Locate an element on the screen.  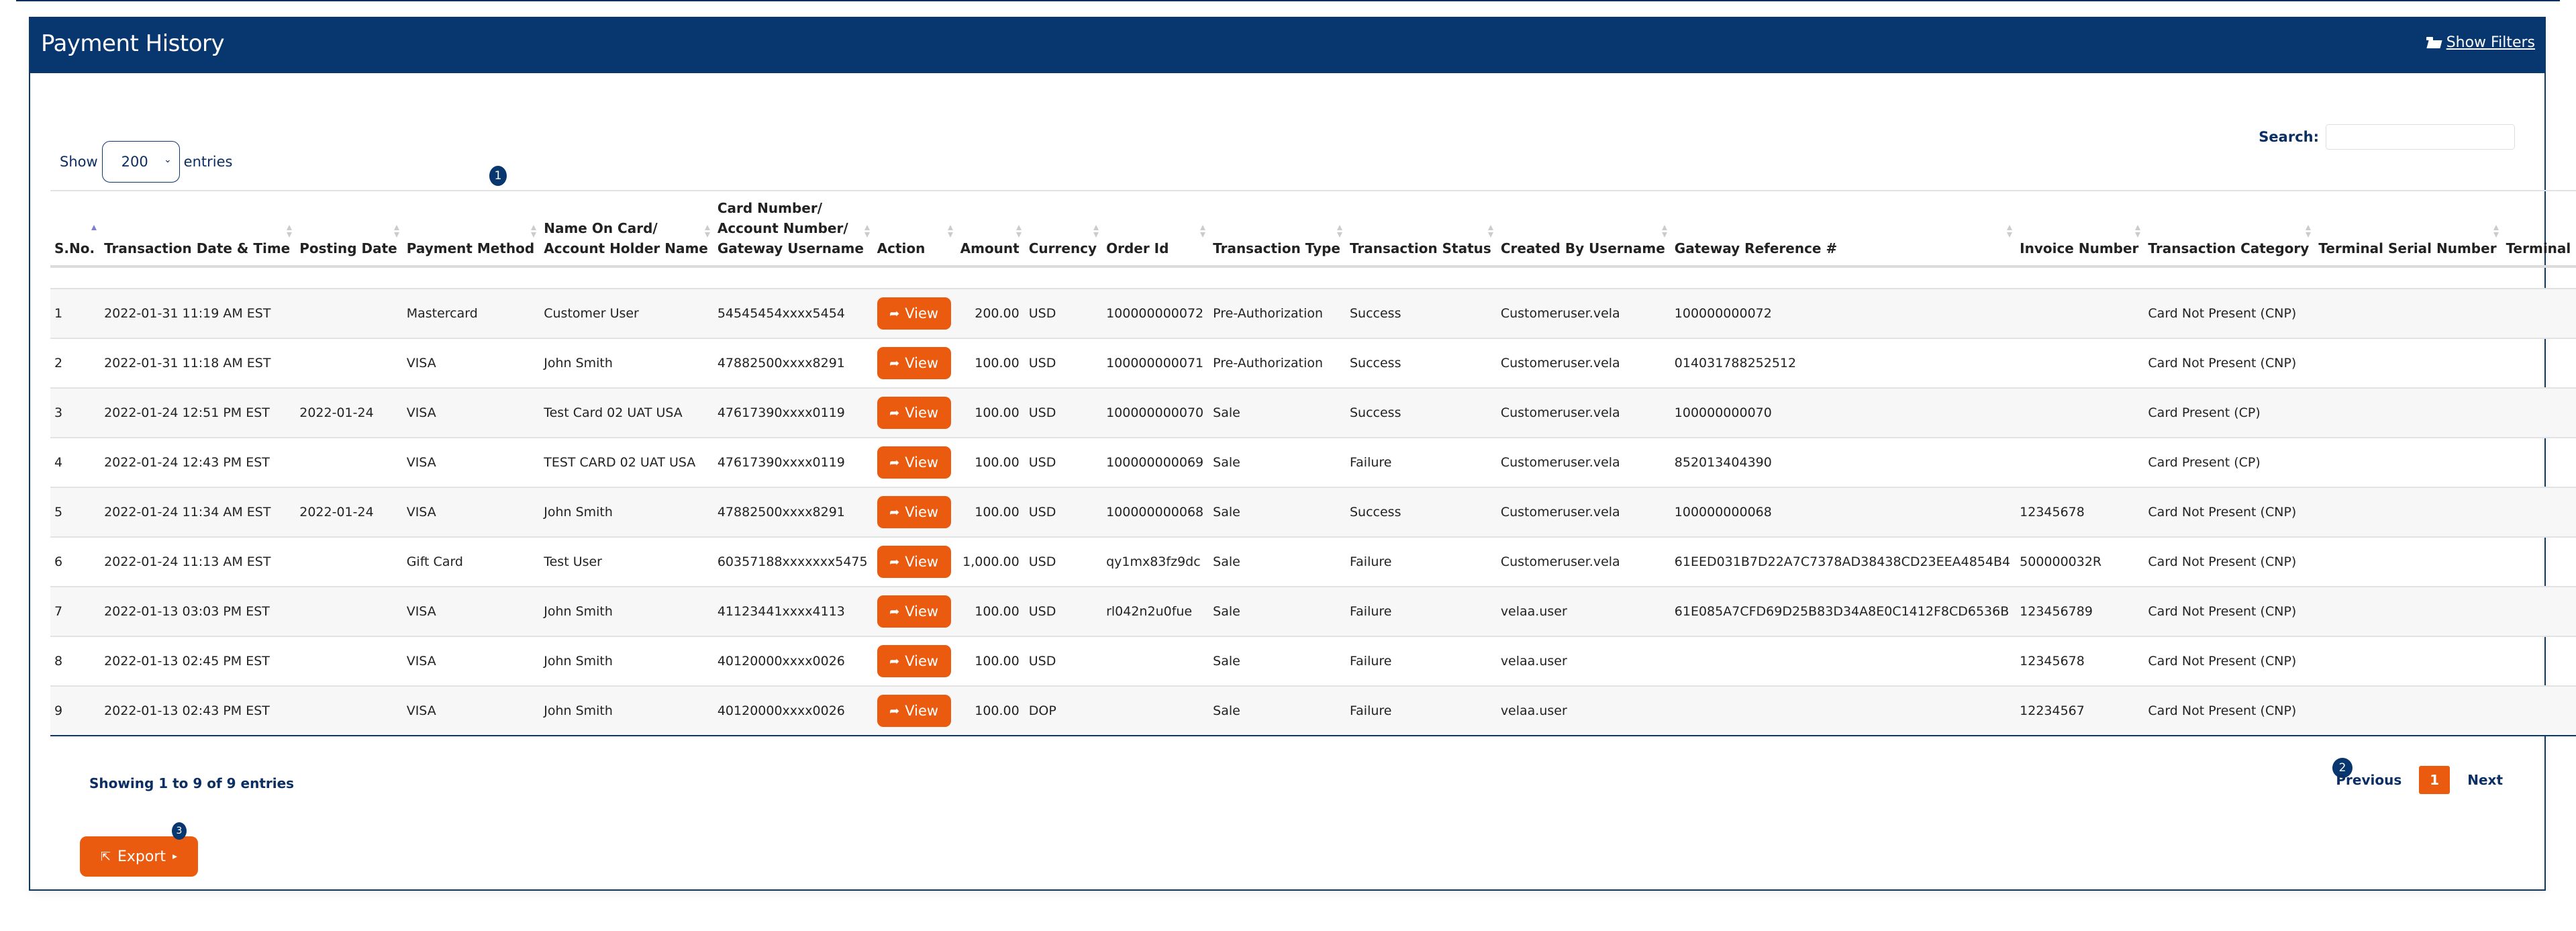
column-header-label: Order Id is located at coordinates (1137, 248).